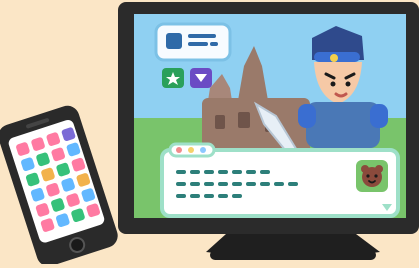 Image resolution: width=419 pixels, height=268 pixels. I want to click on speaker-portrait, so click(372, 176).